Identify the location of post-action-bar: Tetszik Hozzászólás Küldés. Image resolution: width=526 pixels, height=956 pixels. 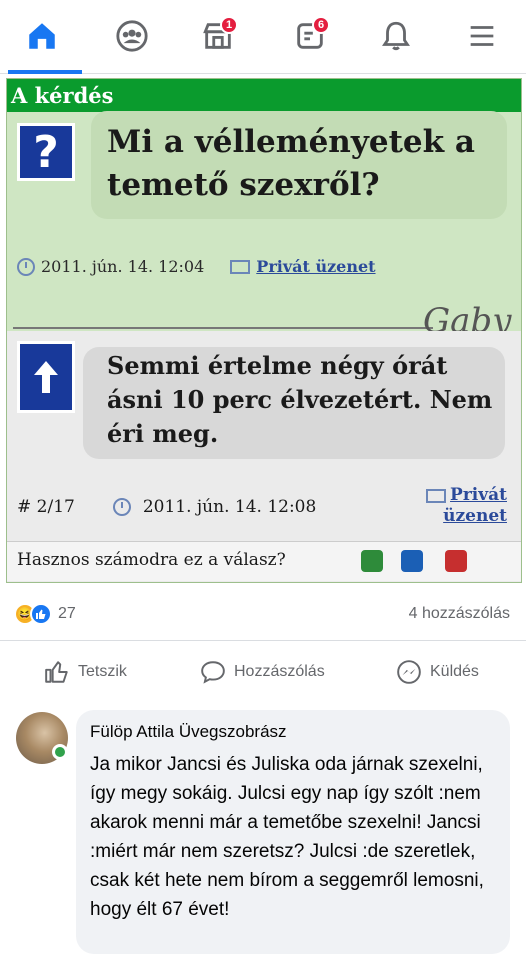
(263, 673).